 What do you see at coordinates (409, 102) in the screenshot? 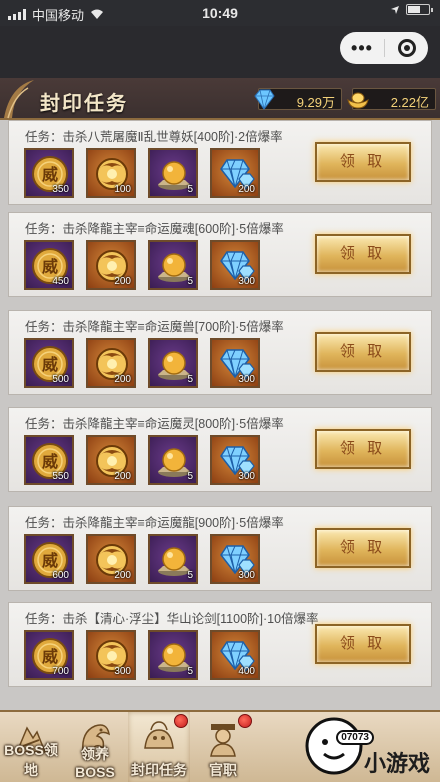
I see `gold-value: 2.22亿` at bounding box center [409, 102].